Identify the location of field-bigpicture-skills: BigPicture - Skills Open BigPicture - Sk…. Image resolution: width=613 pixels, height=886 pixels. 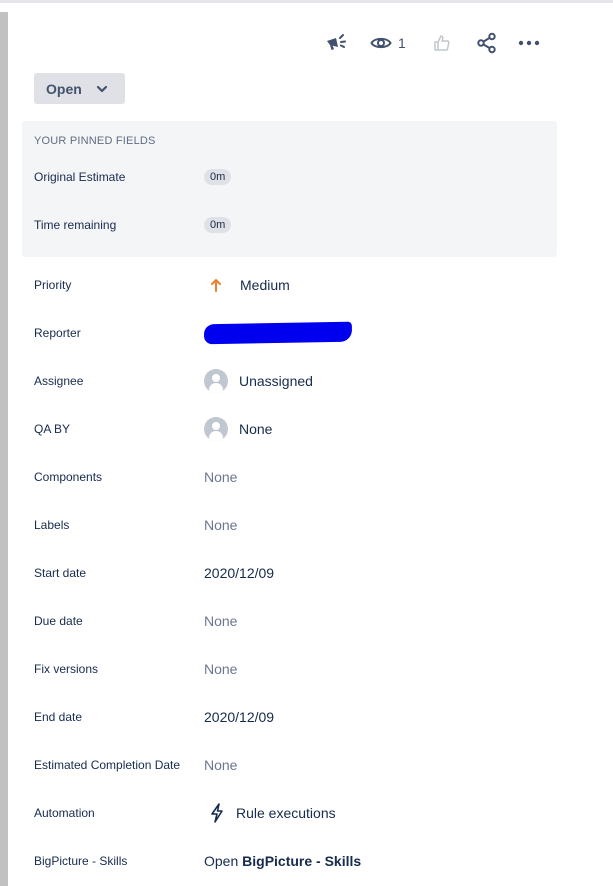
(304, 861).